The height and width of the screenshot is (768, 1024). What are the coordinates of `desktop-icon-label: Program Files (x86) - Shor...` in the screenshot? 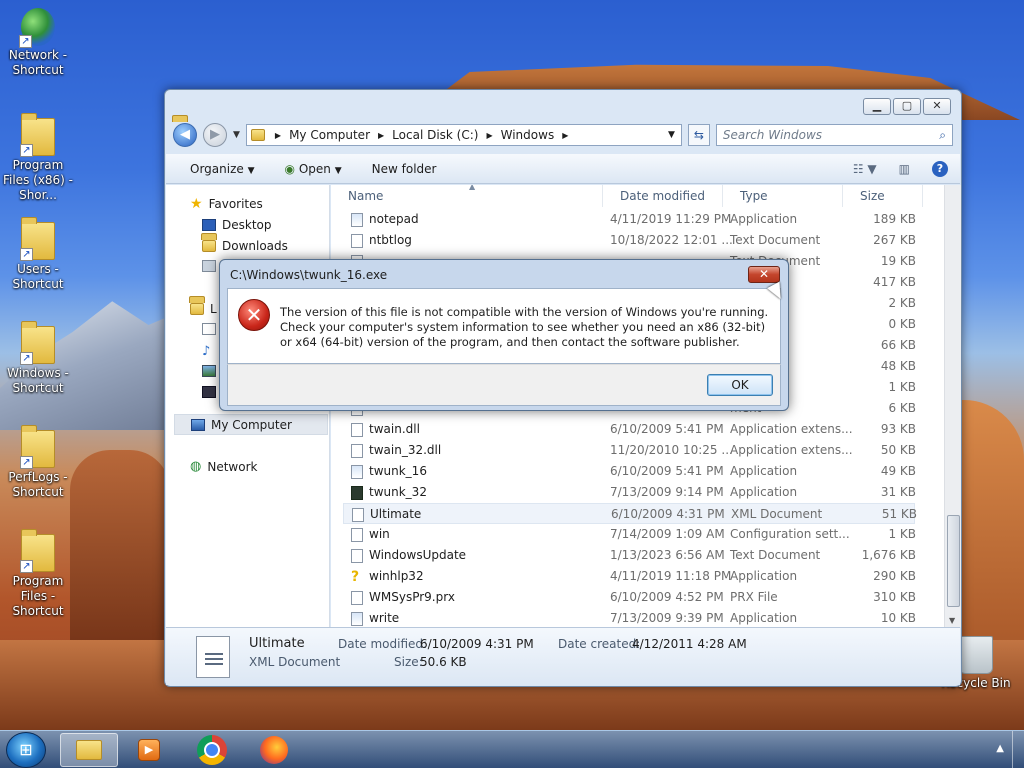 It's located at (38, 180).